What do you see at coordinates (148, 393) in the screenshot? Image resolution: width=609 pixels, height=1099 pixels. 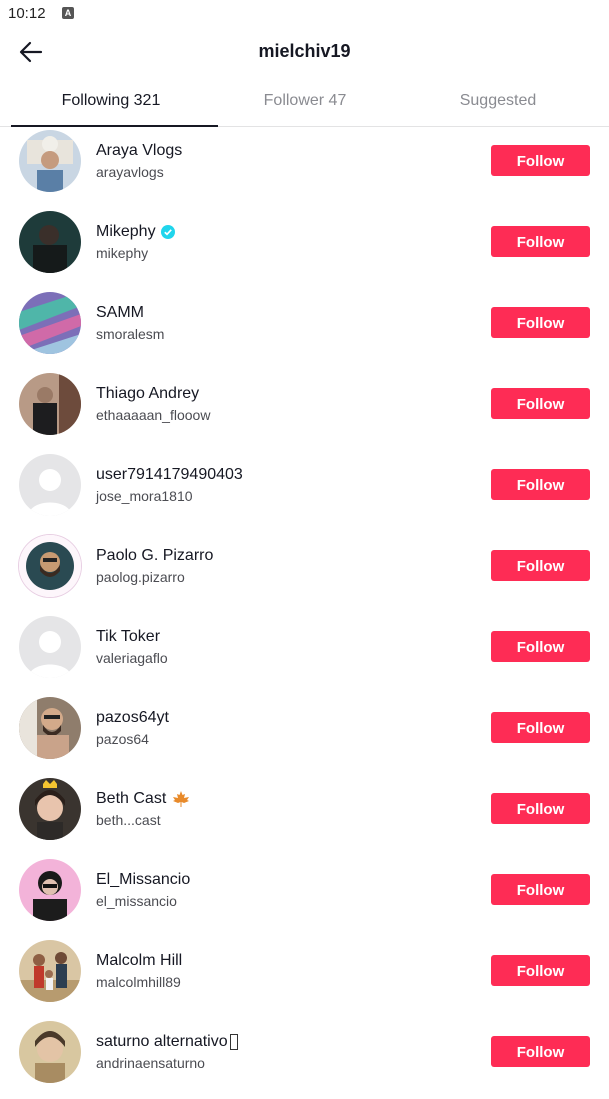 I see `user-name: Thiago Andrey` at bounding box center [148, 393].